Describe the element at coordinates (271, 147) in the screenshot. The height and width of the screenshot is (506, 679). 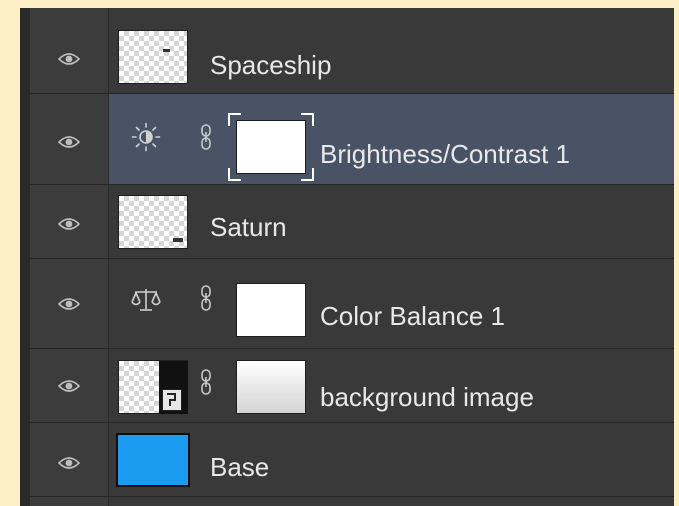
I see `mask-selection-bracket` at that location.